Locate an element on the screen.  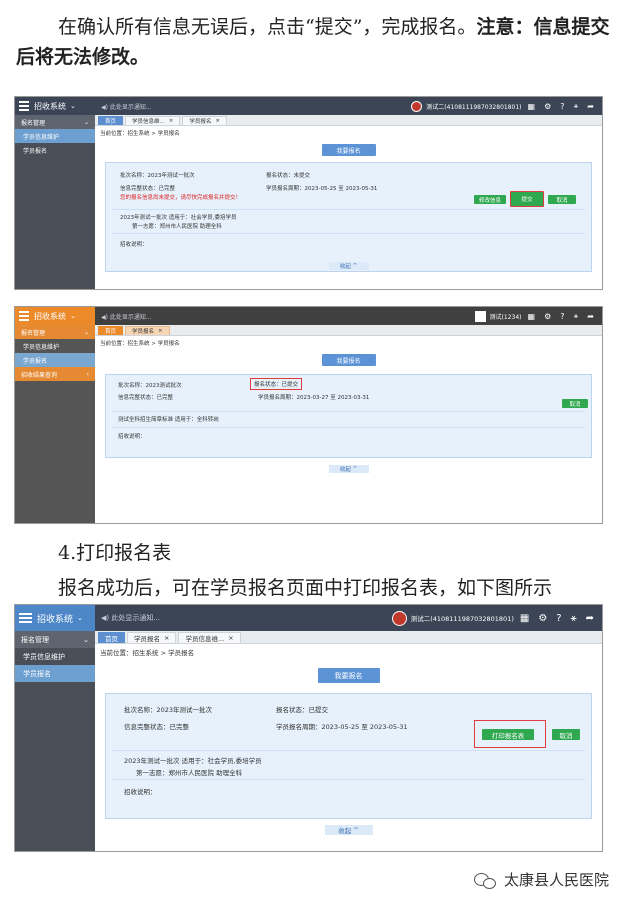
batch-line: 2023年测试一批次 适用于：社会学员,委培学员 is located at coordinates (193, 761).